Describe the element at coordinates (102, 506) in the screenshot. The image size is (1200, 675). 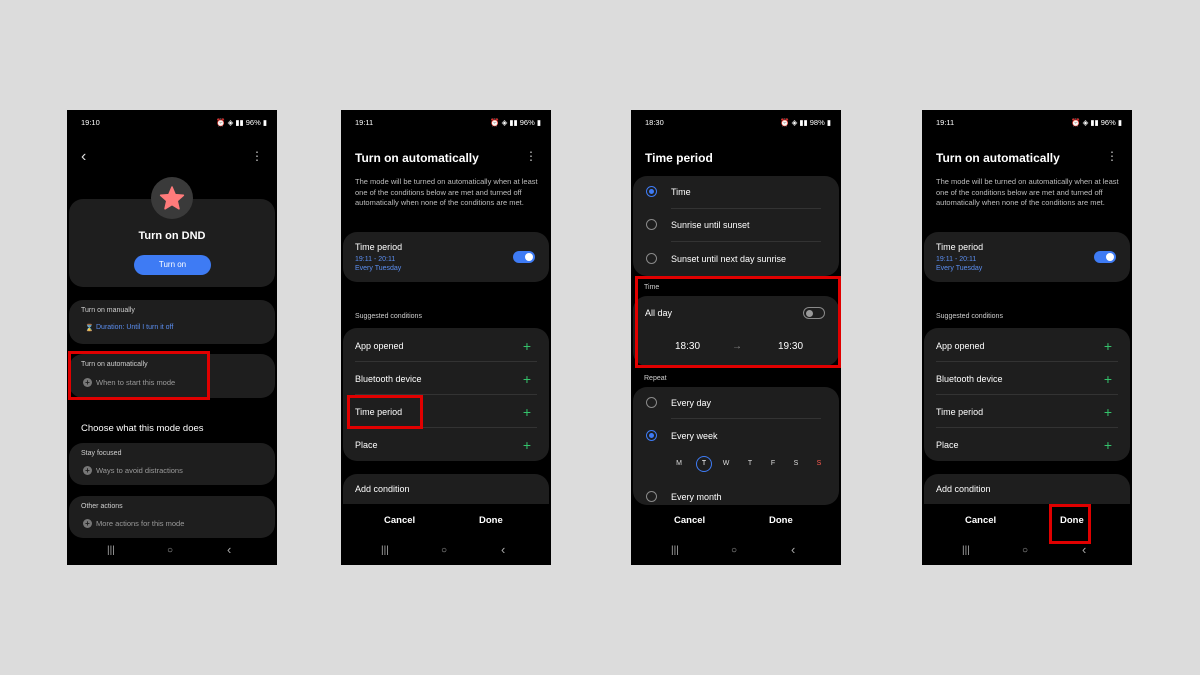
I see `other-heading: Other actions` at that location.